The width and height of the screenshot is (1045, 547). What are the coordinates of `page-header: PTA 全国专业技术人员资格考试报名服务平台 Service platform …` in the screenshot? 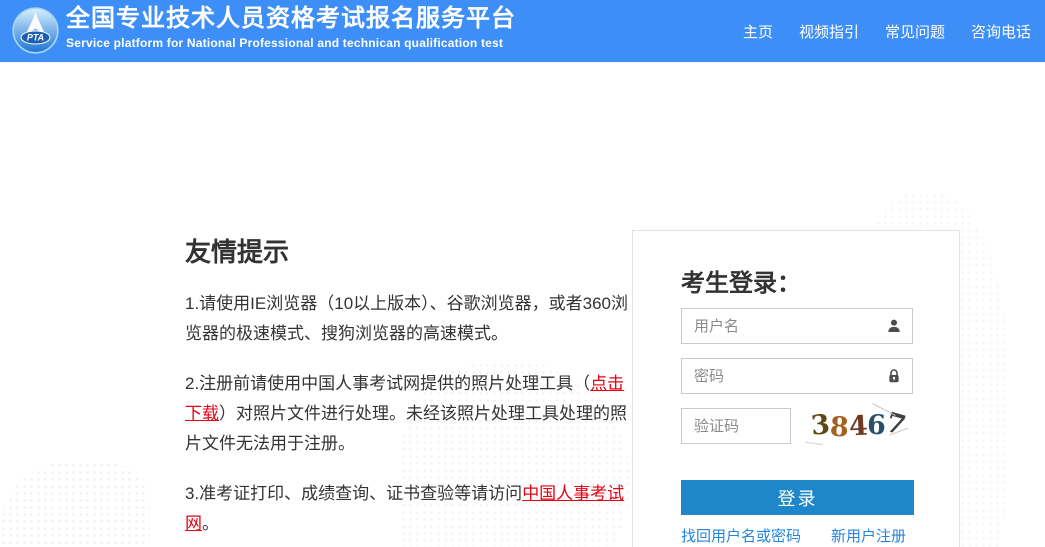 It's located at (522, 31).